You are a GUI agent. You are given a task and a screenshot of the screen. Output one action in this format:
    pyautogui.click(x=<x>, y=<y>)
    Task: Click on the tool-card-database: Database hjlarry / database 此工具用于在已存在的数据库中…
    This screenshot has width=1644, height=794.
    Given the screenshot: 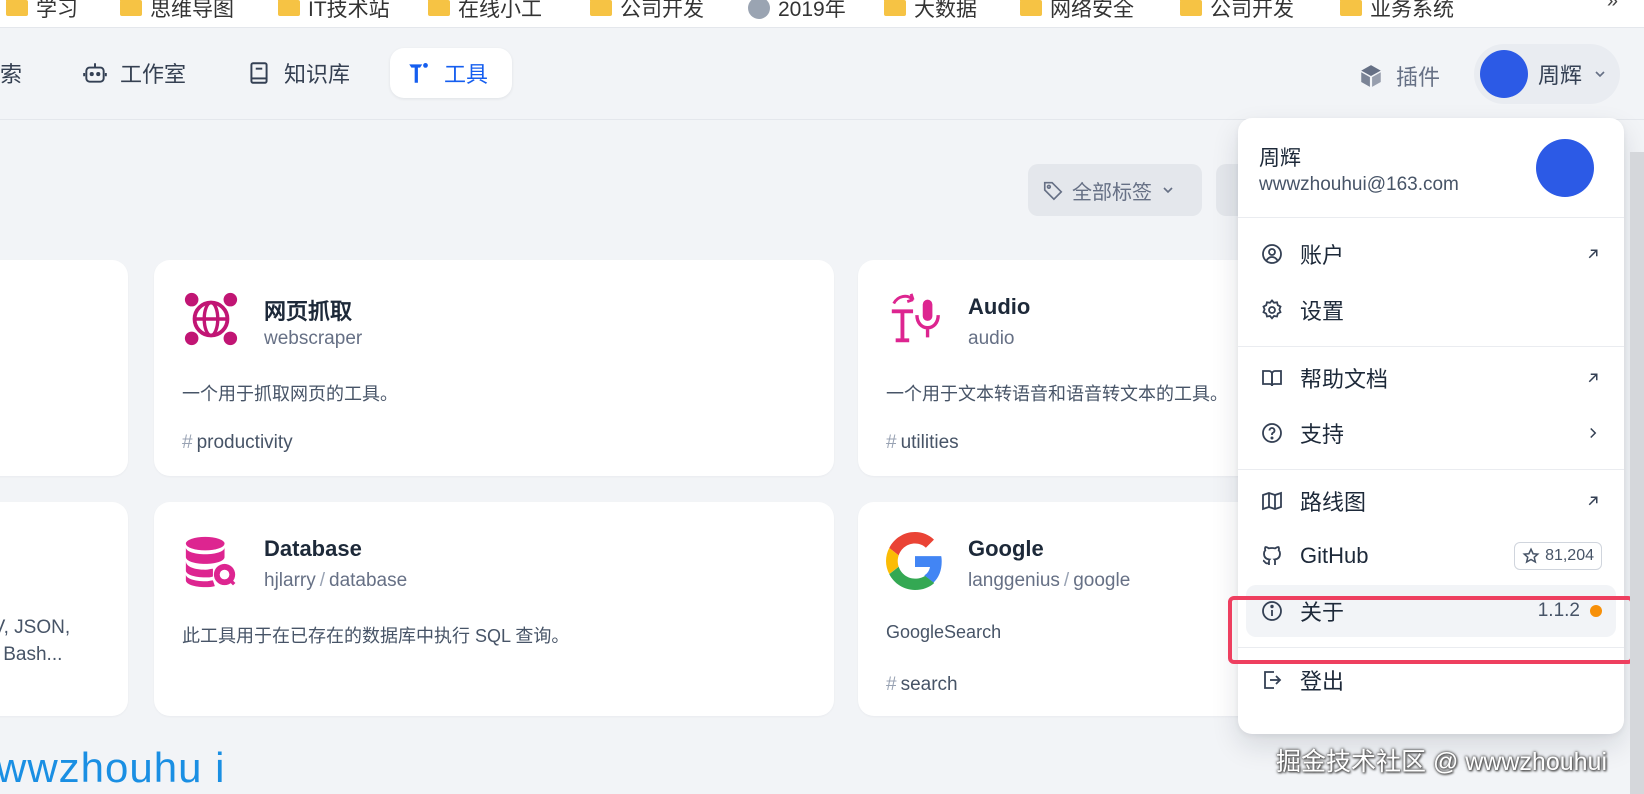 What is the action you would take?
    pyautogui.click(x=494, y=609)
    